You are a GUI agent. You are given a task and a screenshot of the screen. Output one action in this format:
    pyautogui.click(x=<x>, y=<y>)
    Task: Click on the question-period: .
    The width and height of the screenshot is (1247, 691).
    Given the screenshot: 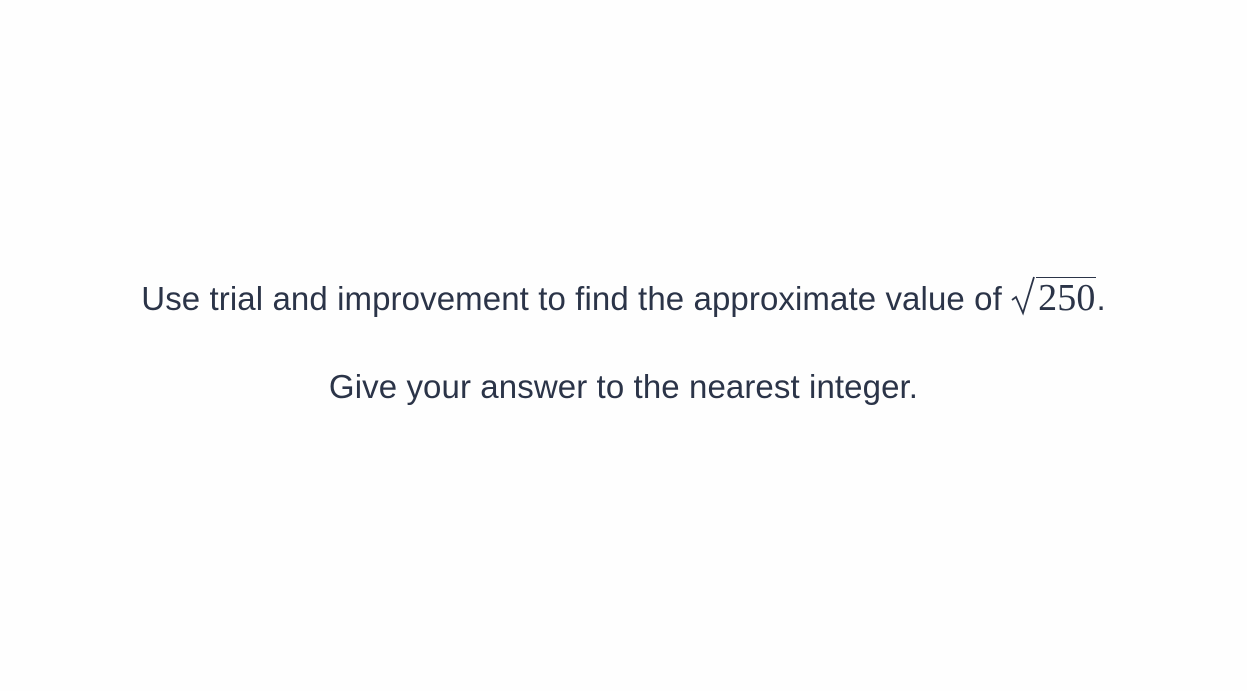 What is the action you would take?
    pyautogui.click(x=1101, y=298)
    